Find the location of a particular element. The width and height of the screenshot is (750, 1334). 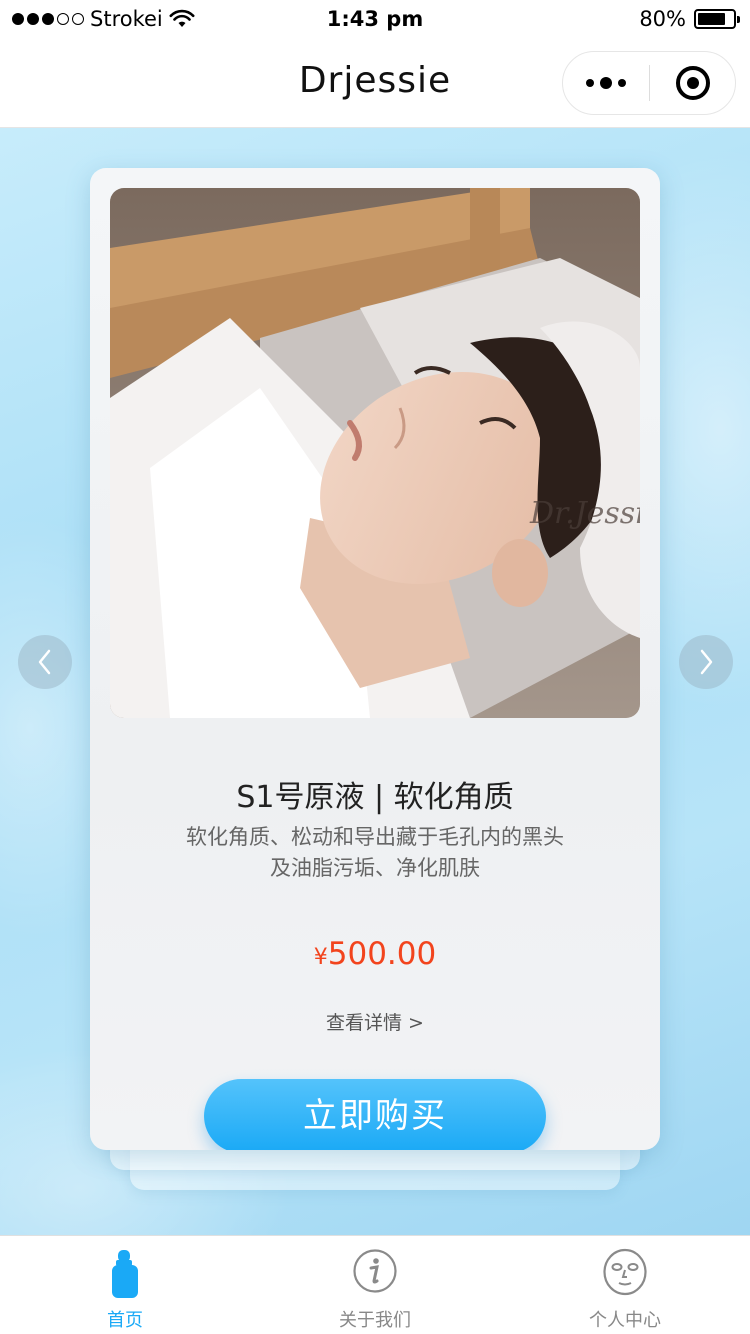

tab-profile: 个人中心 is located at coordinates (625, 1285).